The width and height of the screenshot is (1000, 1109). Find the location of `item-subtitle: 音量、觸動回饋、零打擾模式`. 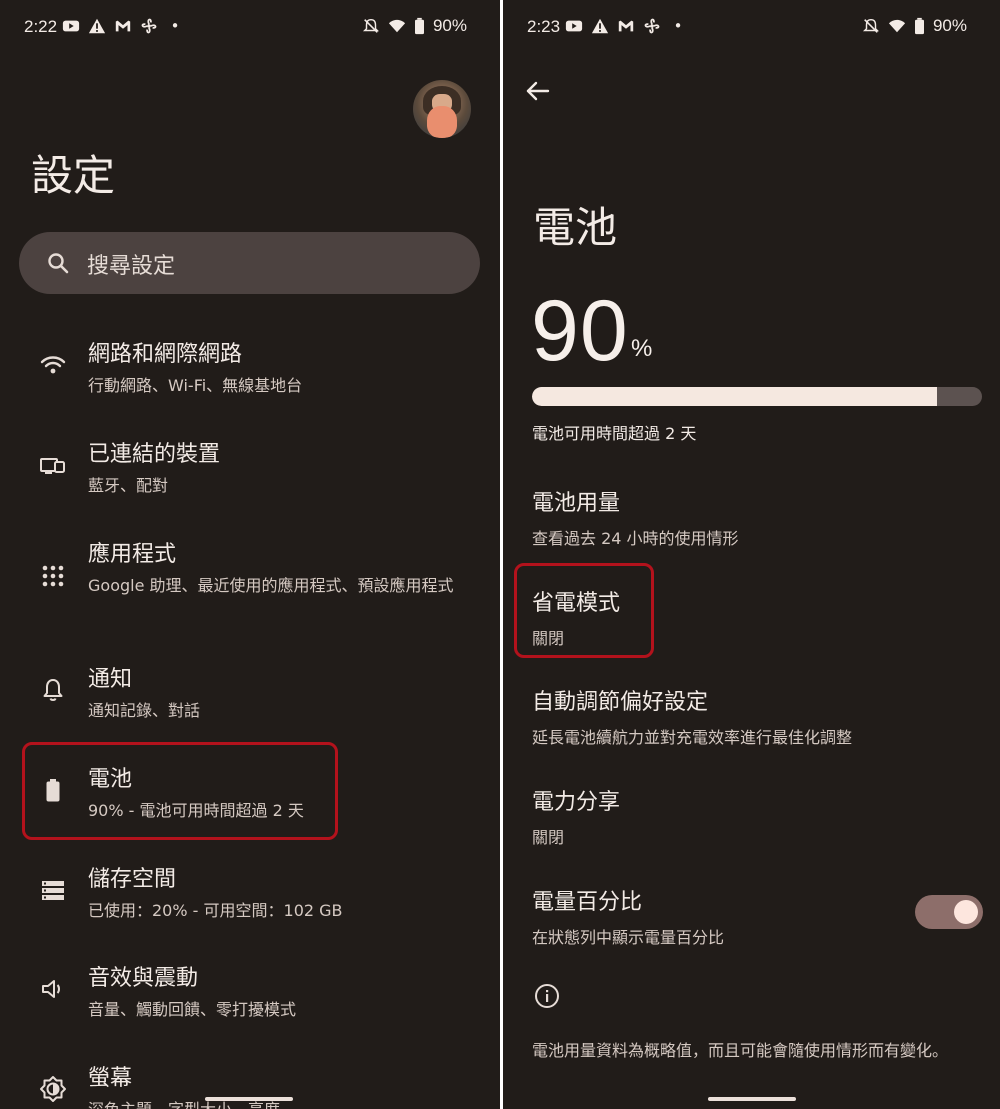

item-subtitle: 音量、觸動回饋、零打擾模式 is located at coordinates (192, 1009).